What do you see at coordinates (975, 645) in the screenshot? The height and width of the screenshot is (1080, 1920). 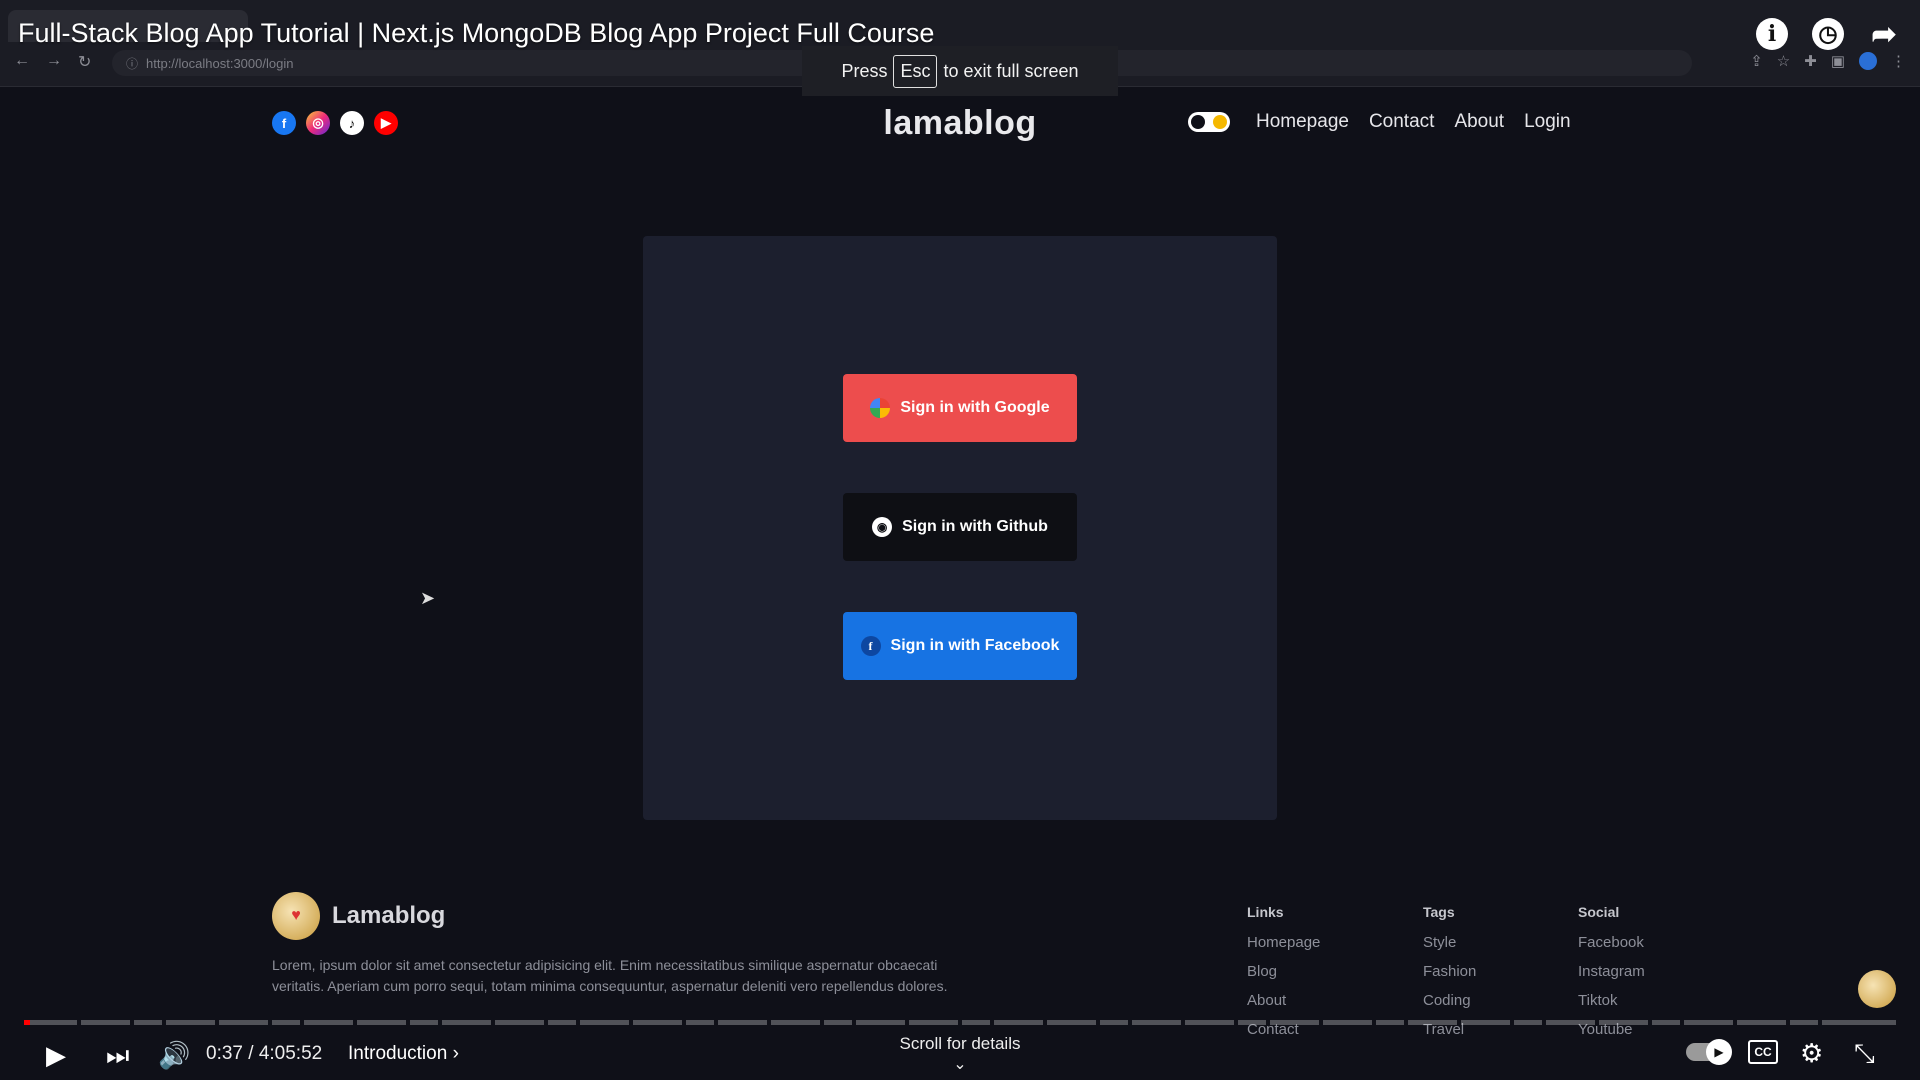 I see `facebook-signin-label: Sign in with Facebook` at bounding box center [975, 645].